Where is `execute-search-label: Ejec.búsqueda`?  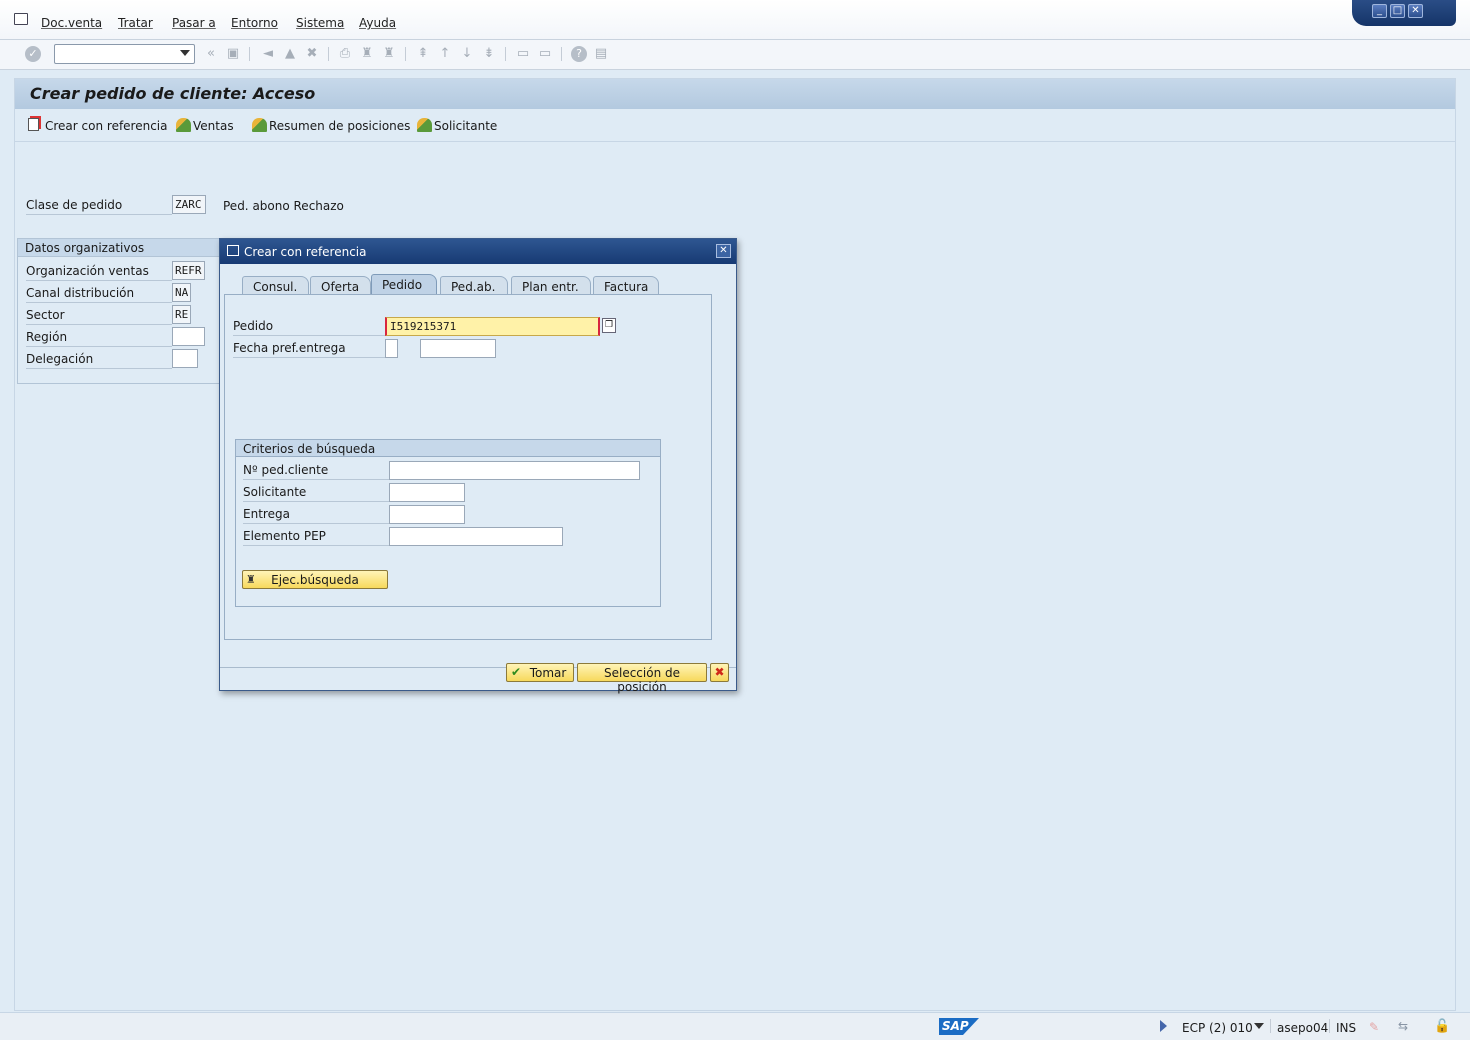
execute-search-label: Ejec.búsqueda is located at coordinates (315, 580).